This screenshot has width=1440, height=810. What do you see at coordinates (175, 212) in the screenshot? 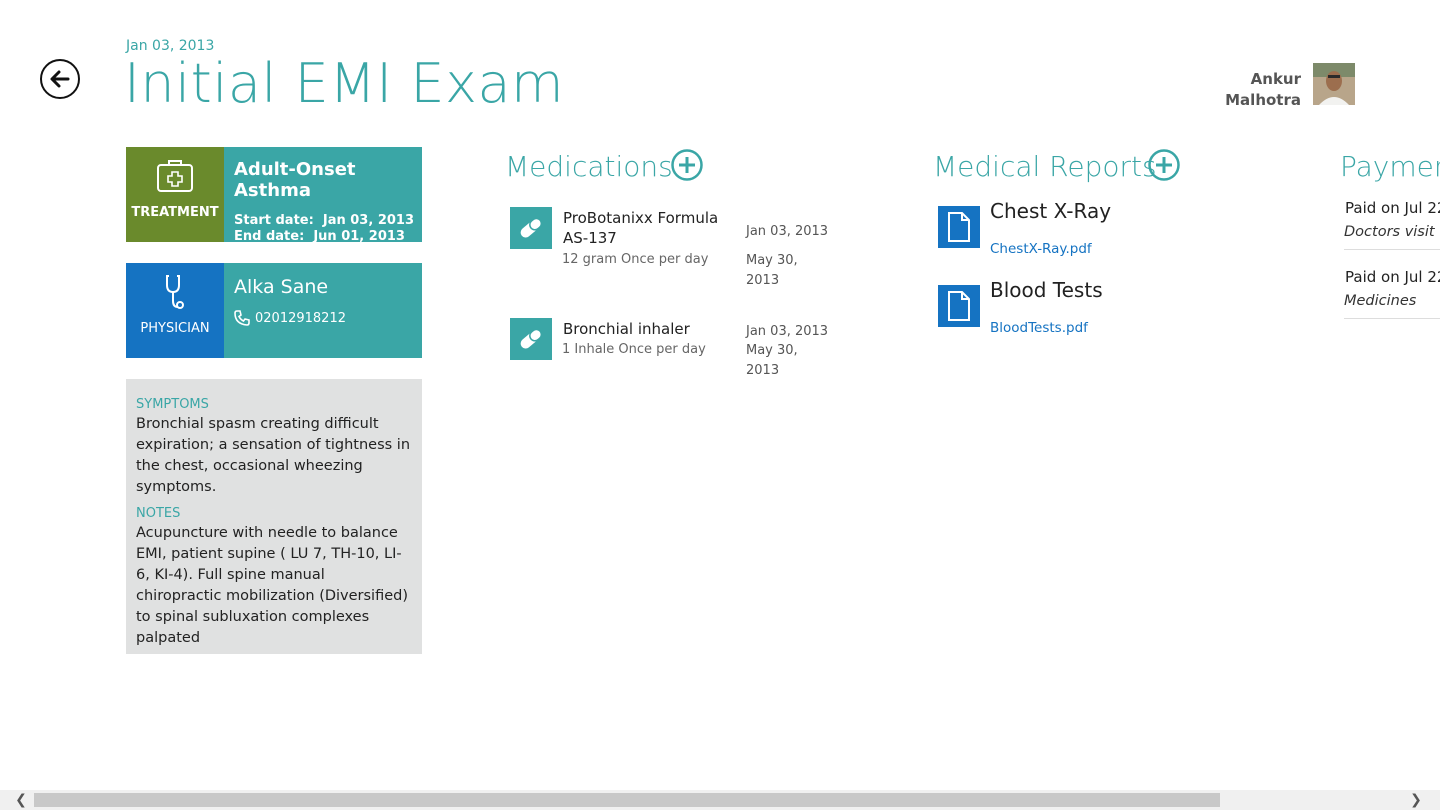
I see `treatment-tile-label: TREATMENT` at bounding box center [175, 212].